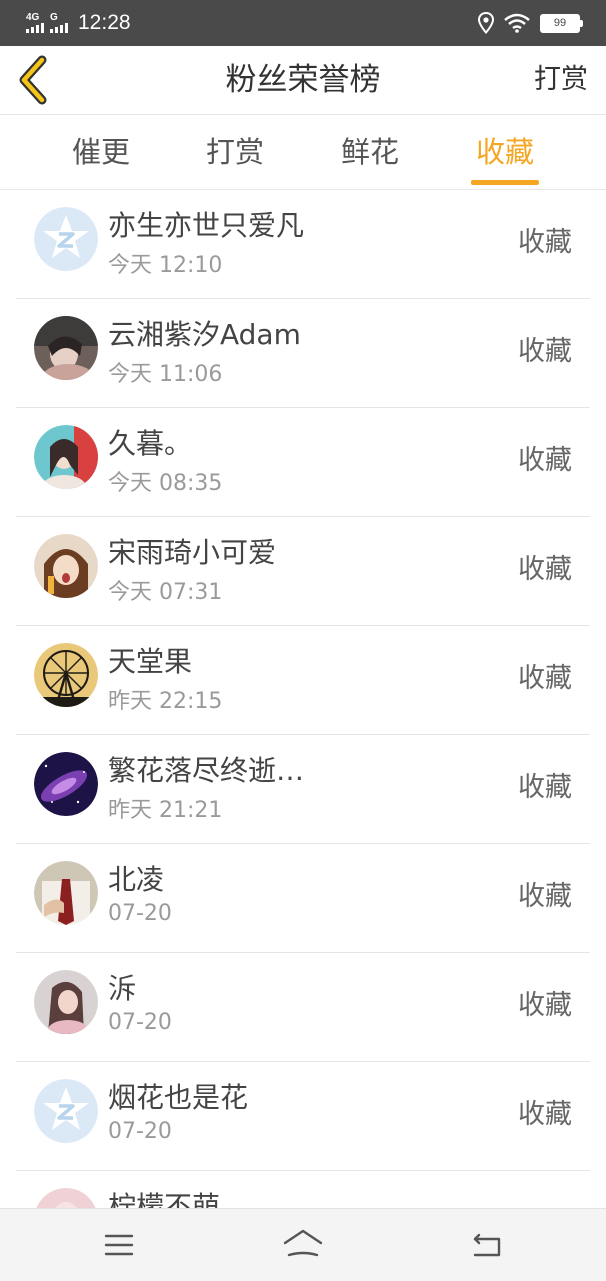  I want to click on list-item: 宋雨琦小可爱 今天 07:31 收藏, so click(303, 571).